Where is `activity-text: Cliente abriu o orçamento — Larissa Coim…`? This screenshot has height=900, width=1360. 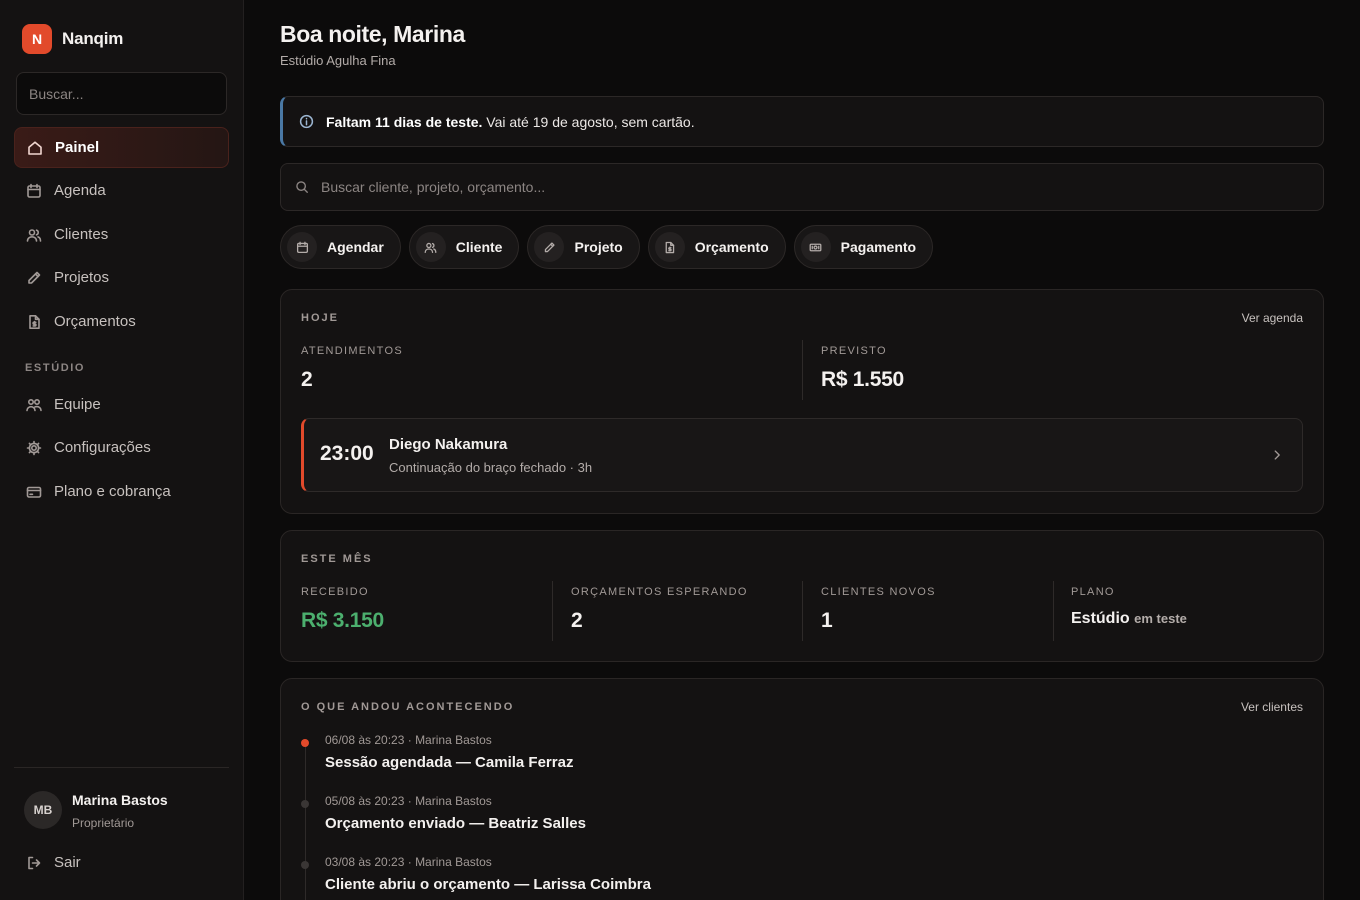 activity-text: Cliente abriu o orçamento — Larissa Coim… is located at coordinates (488, 884).